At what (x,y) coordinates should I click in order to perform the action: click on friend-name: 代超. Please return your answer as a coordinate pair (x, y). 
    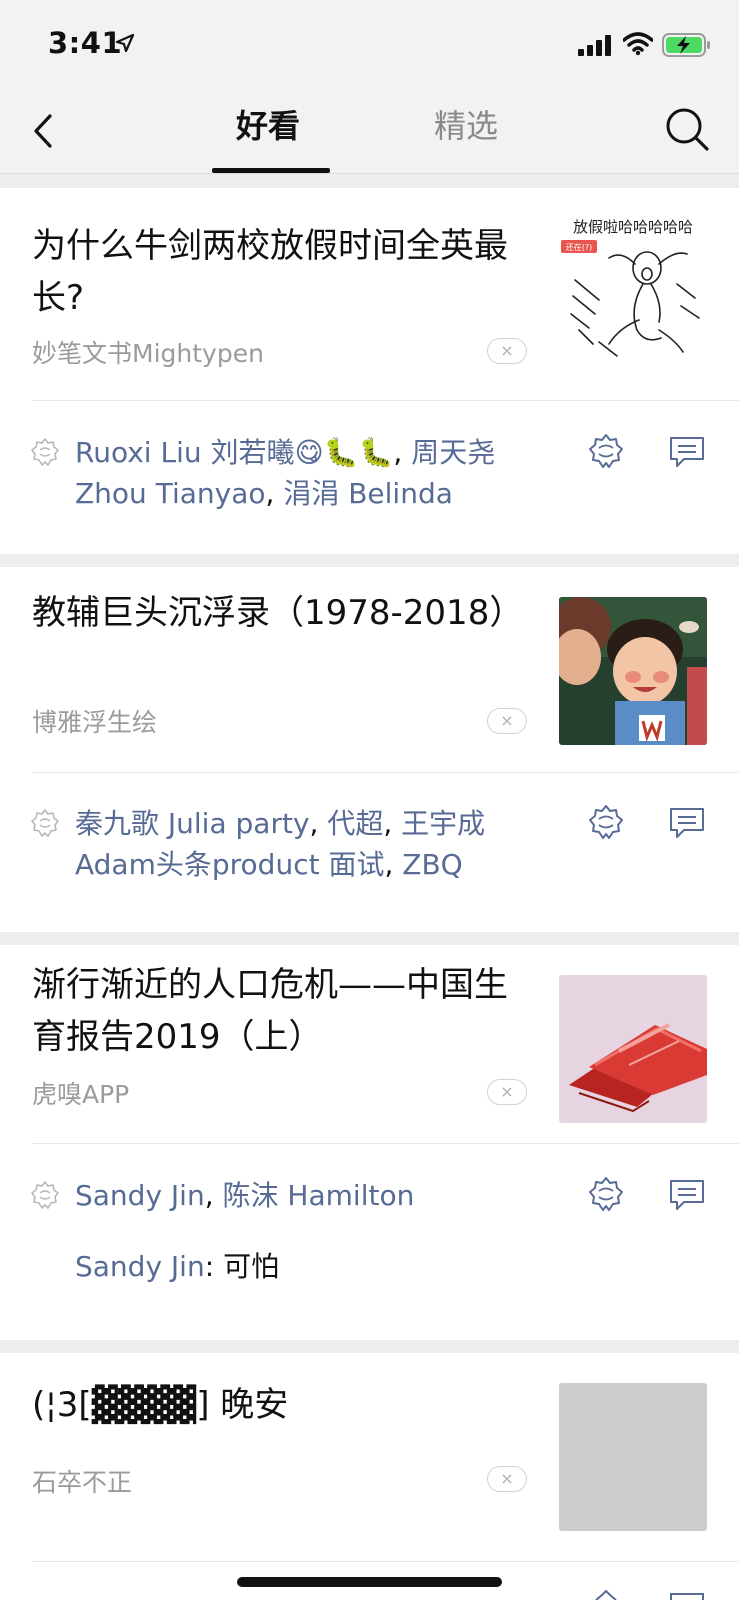
    Looking at the image, I should click on (355, 823).